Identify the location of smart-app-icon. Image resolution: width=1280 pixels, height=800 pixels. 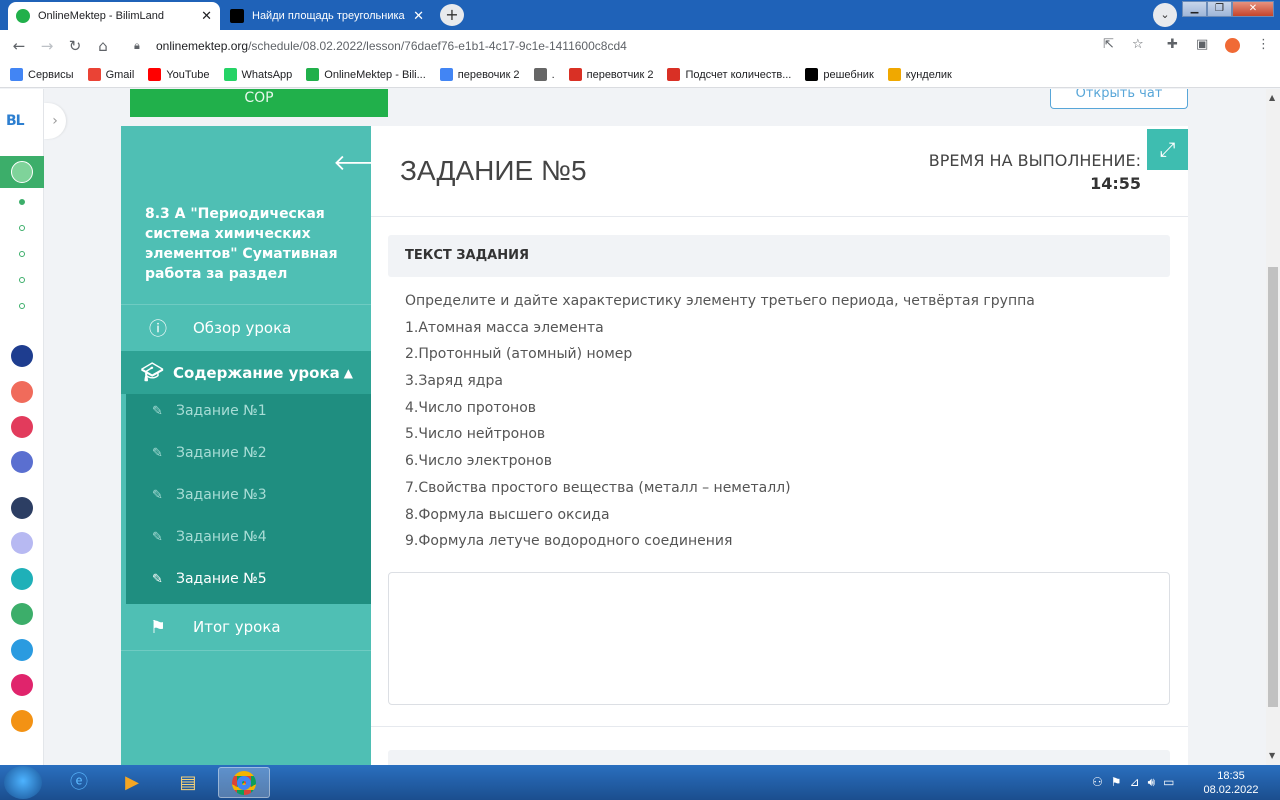
(22, 508).